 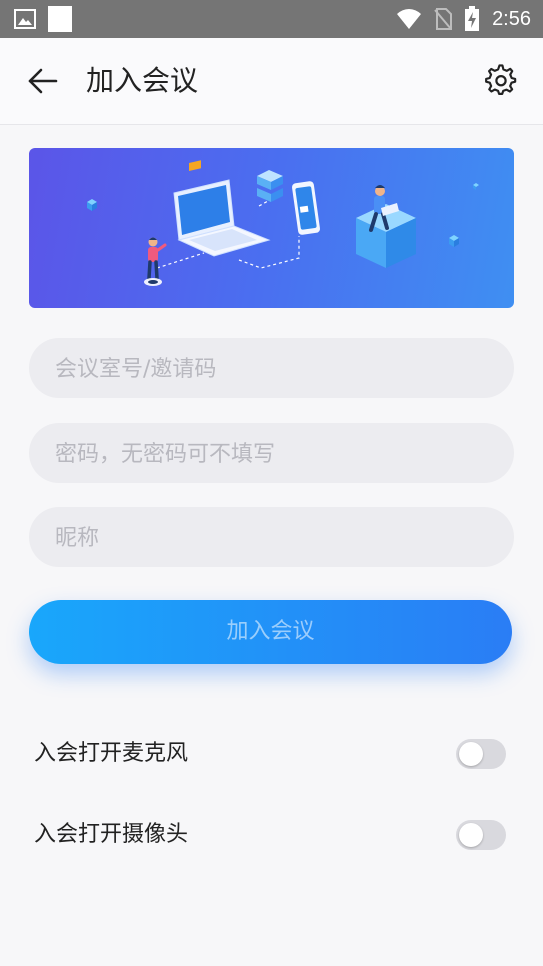 What do you see at coordinates (60, 19) in the screenshot?
I see `square-icon` at bounding box center [60, 19].